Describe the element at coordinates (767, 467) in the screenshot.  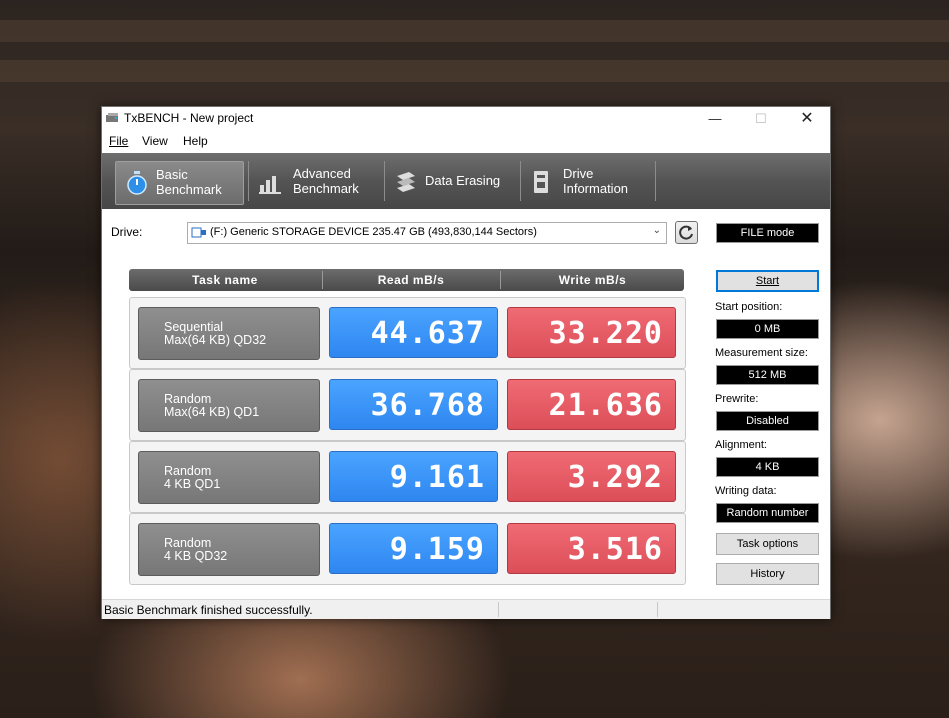
I see `alignment-field: 4 KB` at that location.